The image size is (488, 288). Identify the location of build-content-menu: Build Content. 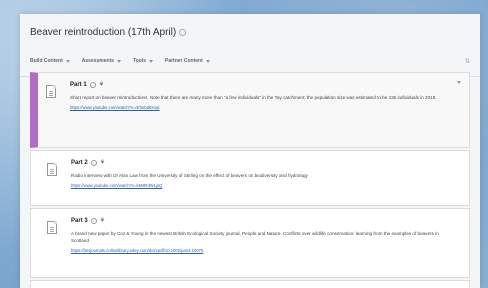
(50, 61).